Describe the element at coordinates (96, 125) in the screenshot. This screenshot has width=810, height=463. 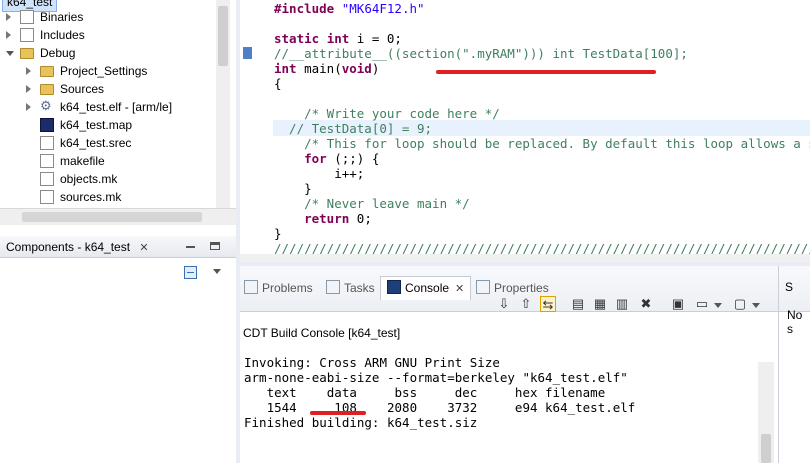
I see `tree-item-label: k64_test.map` at that location.